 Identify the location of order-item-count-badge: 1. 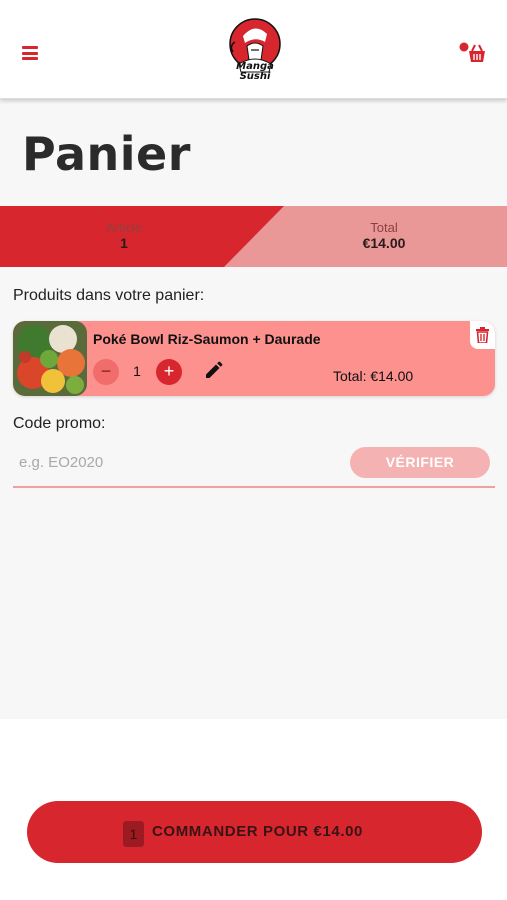
(133, 834).